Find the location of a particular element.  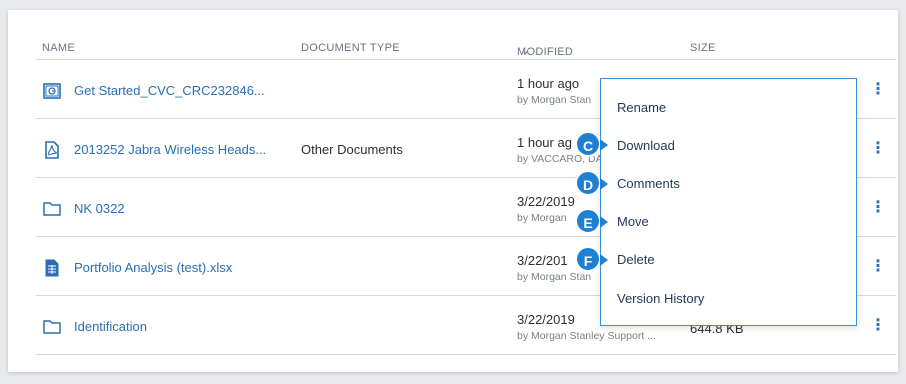

file-name-link: Identification is located at coordinates (110, 326).